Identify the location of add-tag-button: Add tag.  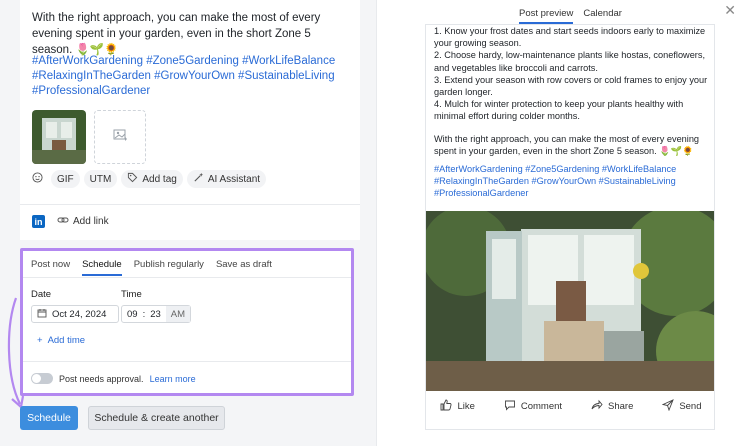
(152, 179).